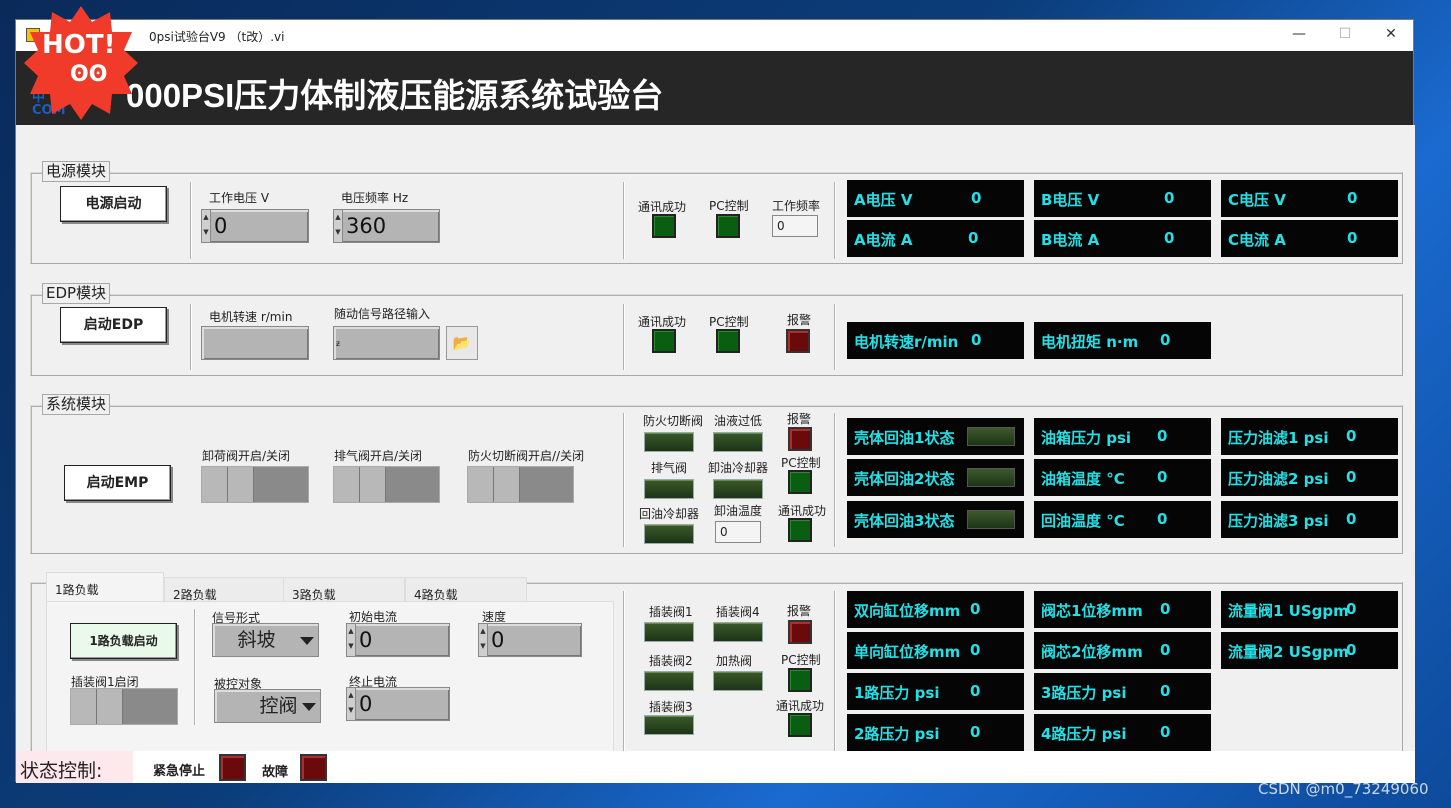  Describe the element at coordinates (124, 706) in the screenshot. I see `valve1-switch` at that location.